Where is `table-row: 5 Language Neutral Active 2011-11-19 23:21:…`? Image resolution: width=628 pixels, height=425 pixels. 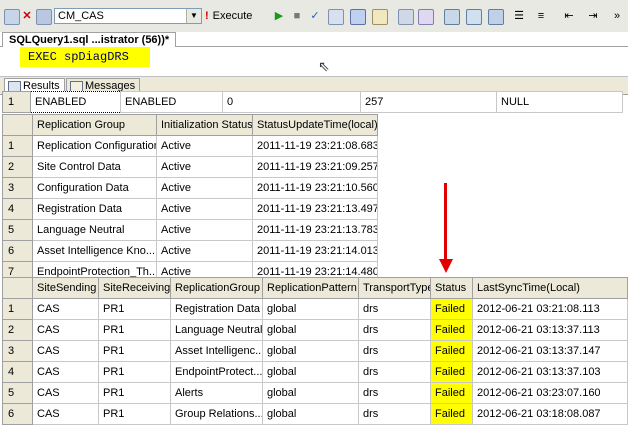
table-row: 5 Language Neutral Active 2011-11-19 23:21:… is located at coordinates (190, 230).